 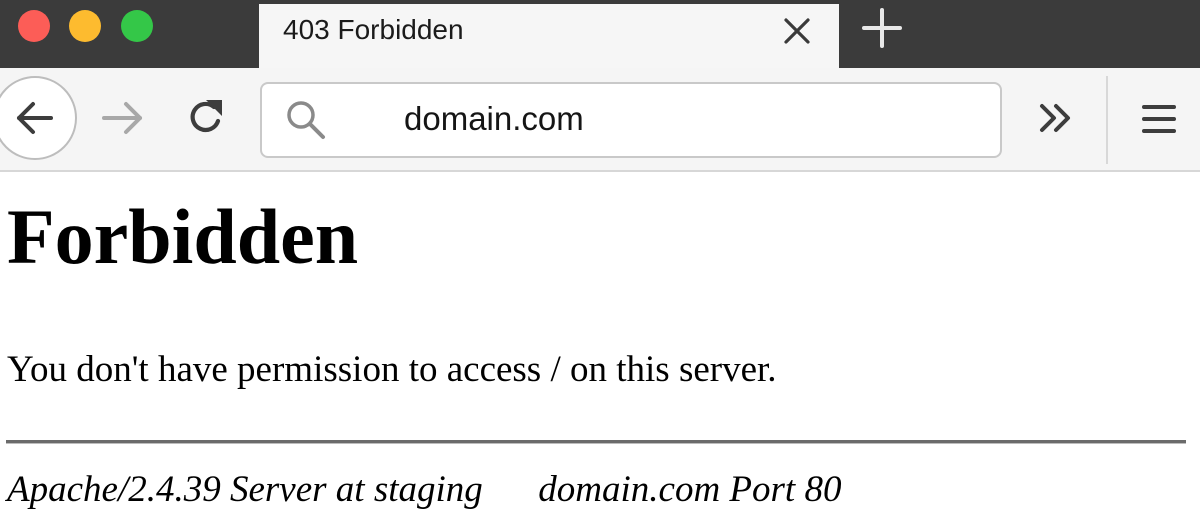 I want to click on double-chevron-right-icon, so click(x=1055, y=118).